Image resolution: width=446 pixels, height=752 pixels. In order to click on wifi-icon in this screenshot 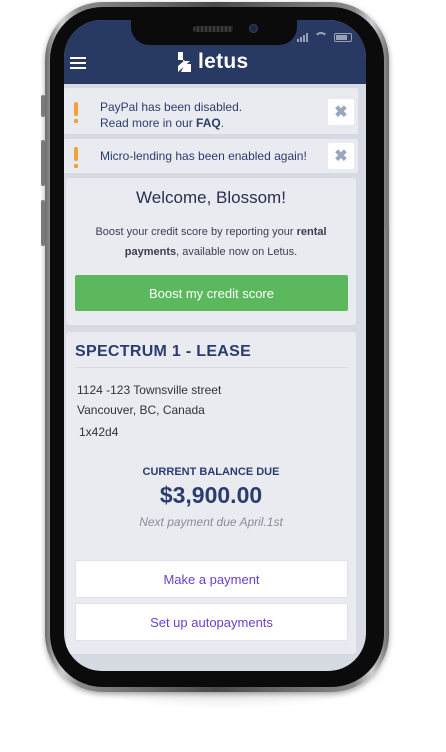, I will do `click(321, 37)`.